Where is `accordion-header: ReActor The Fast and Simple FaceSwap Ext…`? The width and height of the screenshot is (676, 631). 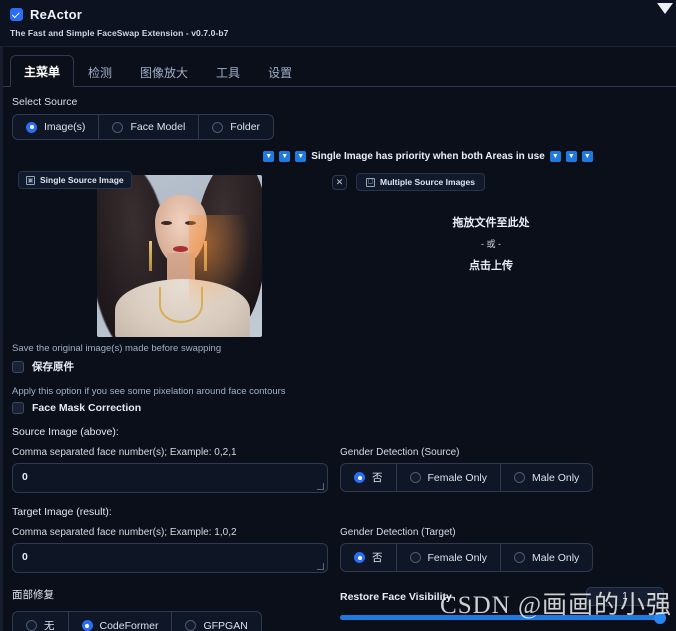
accordion-header: ReActor The Fast and Simple FaceSwap Ext… is located at coordinates (338, 23).